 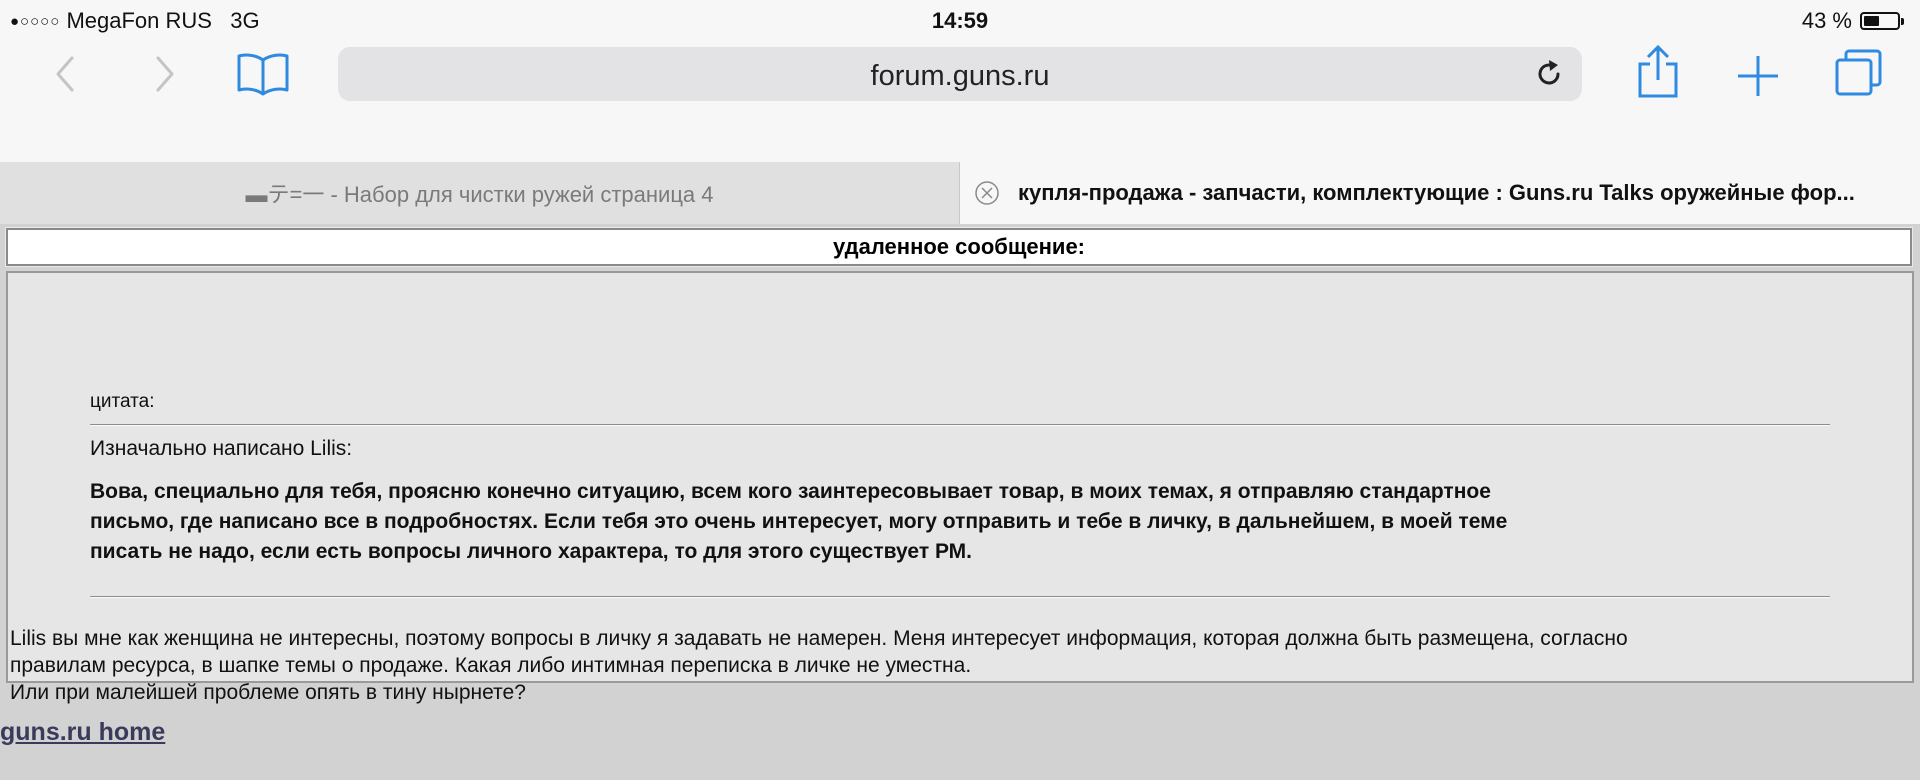 What do you see at coordinates (164, 74) in the screenshot?
I see `forward-icon` at bounding box center [164, 74].